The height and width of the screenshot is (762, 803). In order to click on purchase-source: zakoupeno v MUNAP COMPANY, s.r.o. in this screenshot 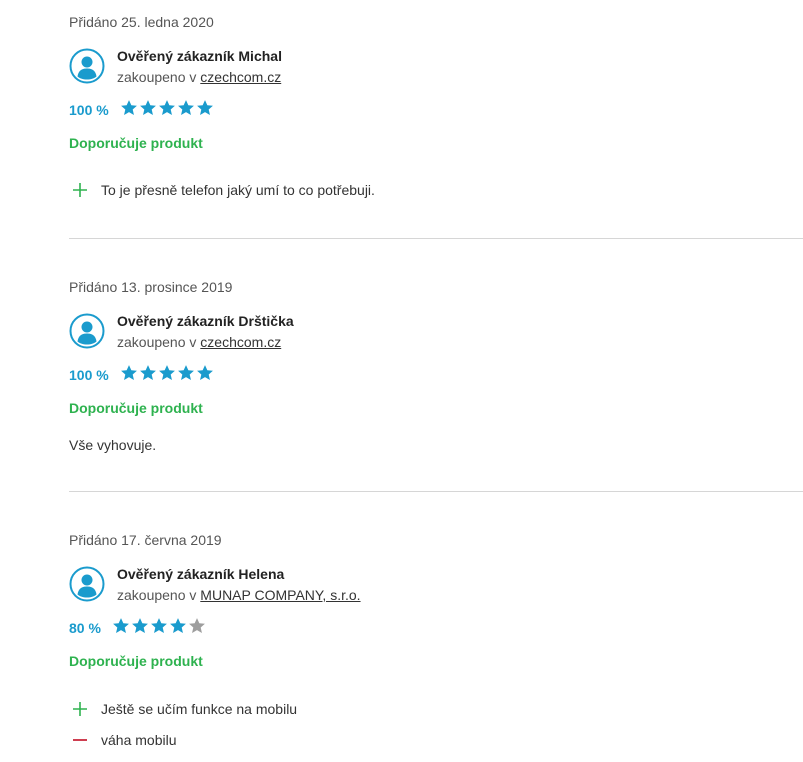, I will do `click(239, 595)`.